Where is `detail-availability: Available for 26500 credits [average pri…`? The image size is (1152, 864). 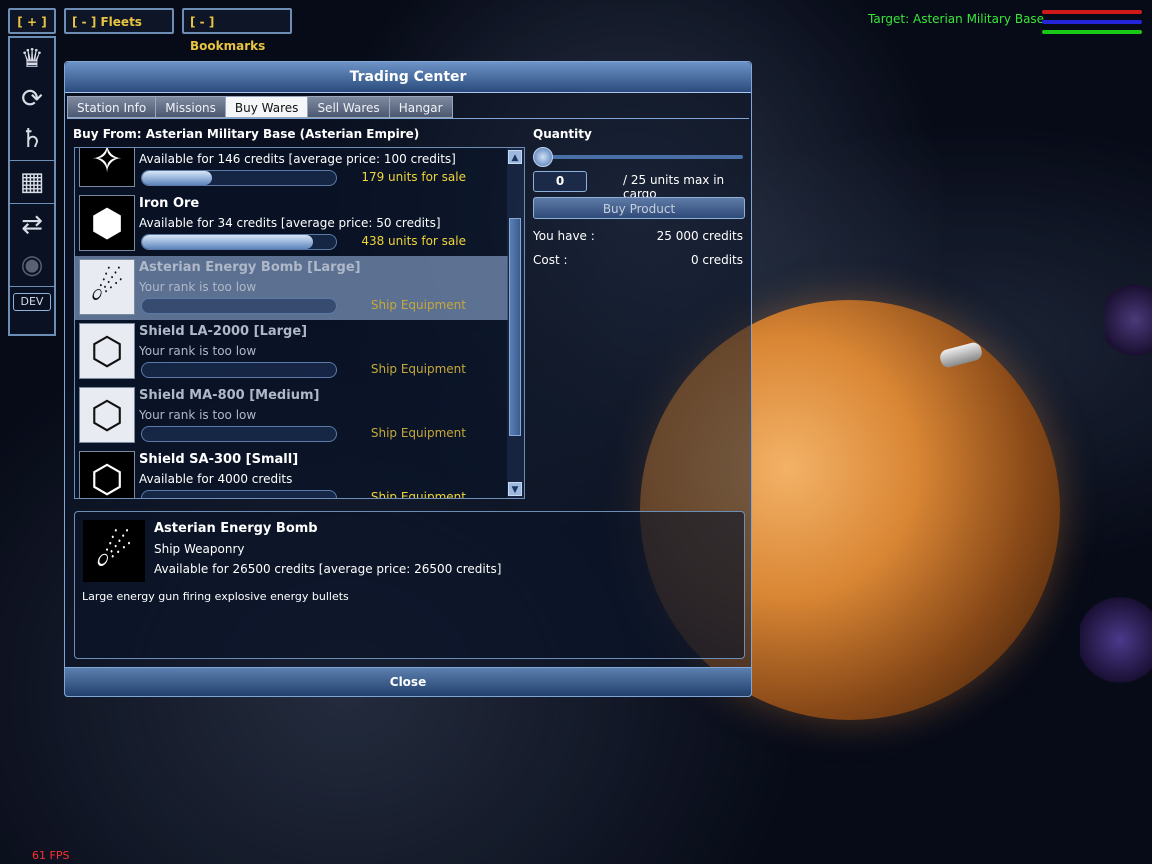 detail-availability: Available for 26500 credits [average pri… is located at coordinates (328, 569).